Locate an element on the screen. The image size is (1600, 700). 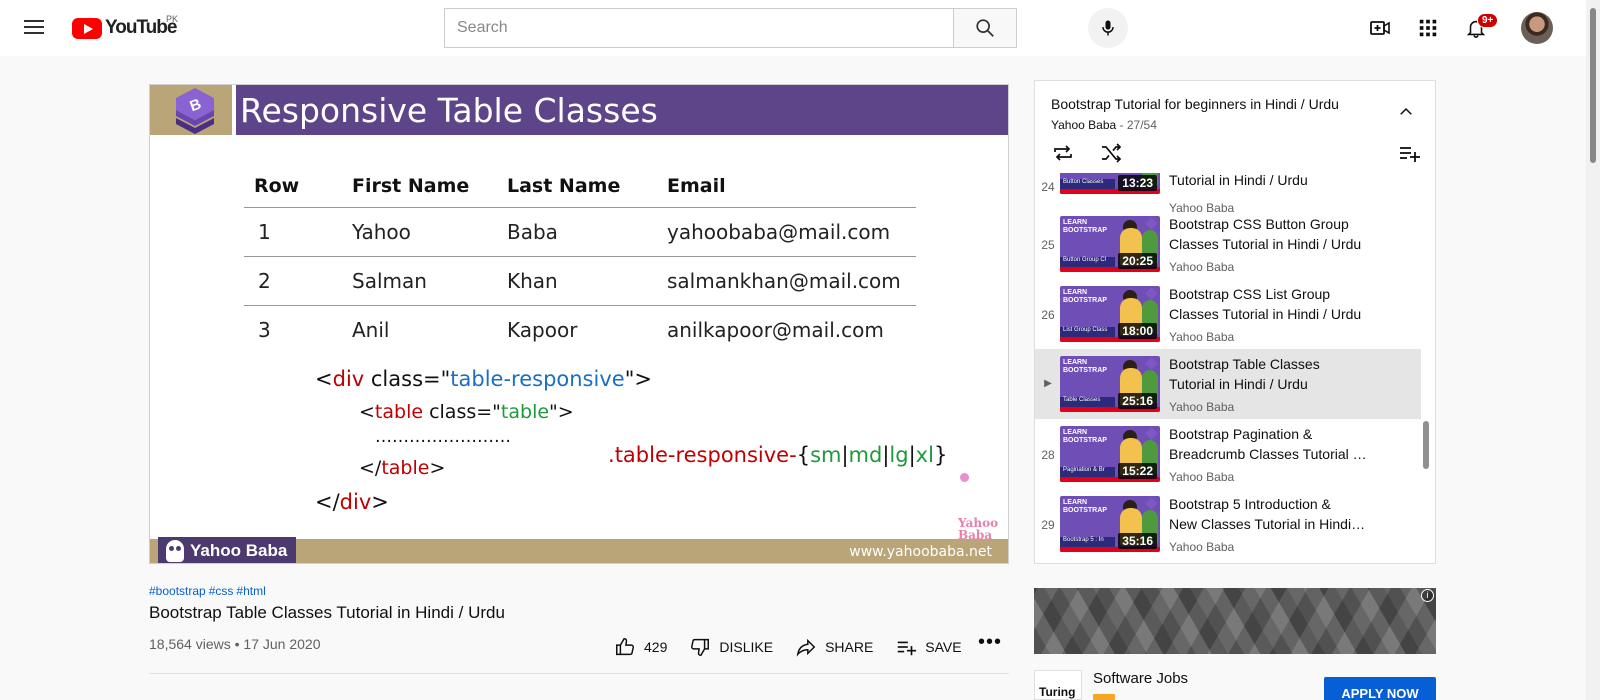
duration-badge: 25:16 is located at coordinates (1137, 401).